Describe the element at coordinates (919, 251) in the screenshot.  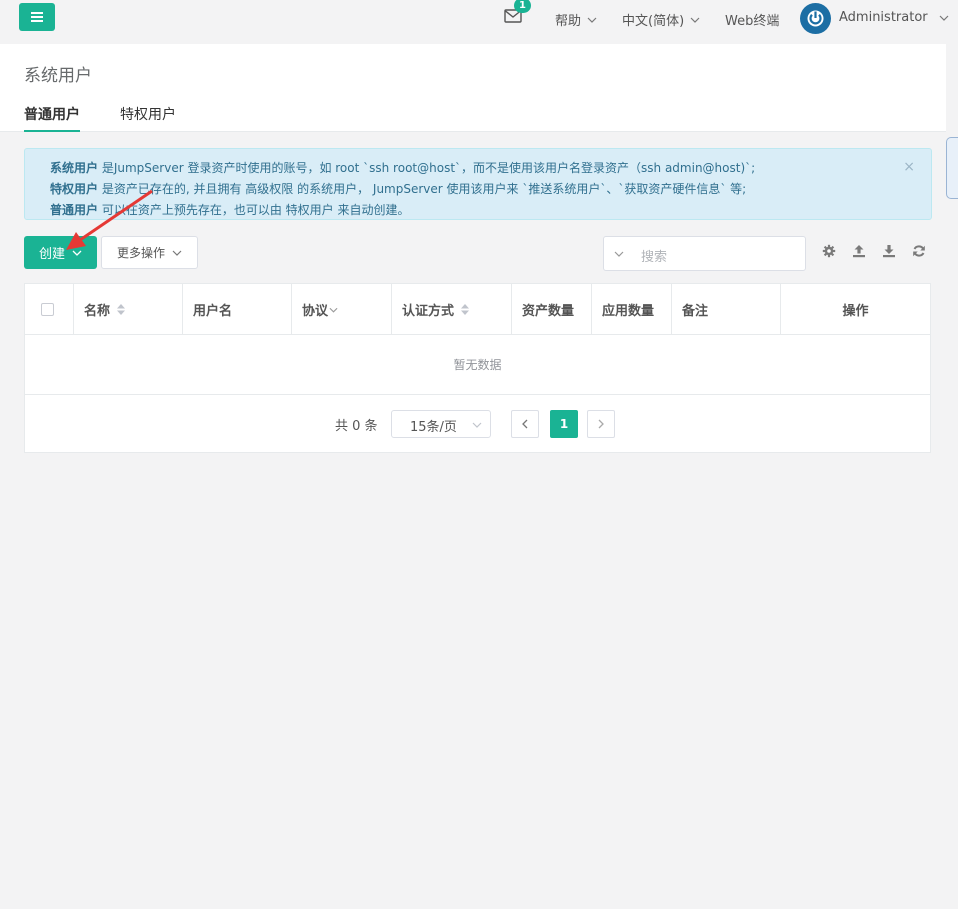
I see `refresh-icon` at that location.